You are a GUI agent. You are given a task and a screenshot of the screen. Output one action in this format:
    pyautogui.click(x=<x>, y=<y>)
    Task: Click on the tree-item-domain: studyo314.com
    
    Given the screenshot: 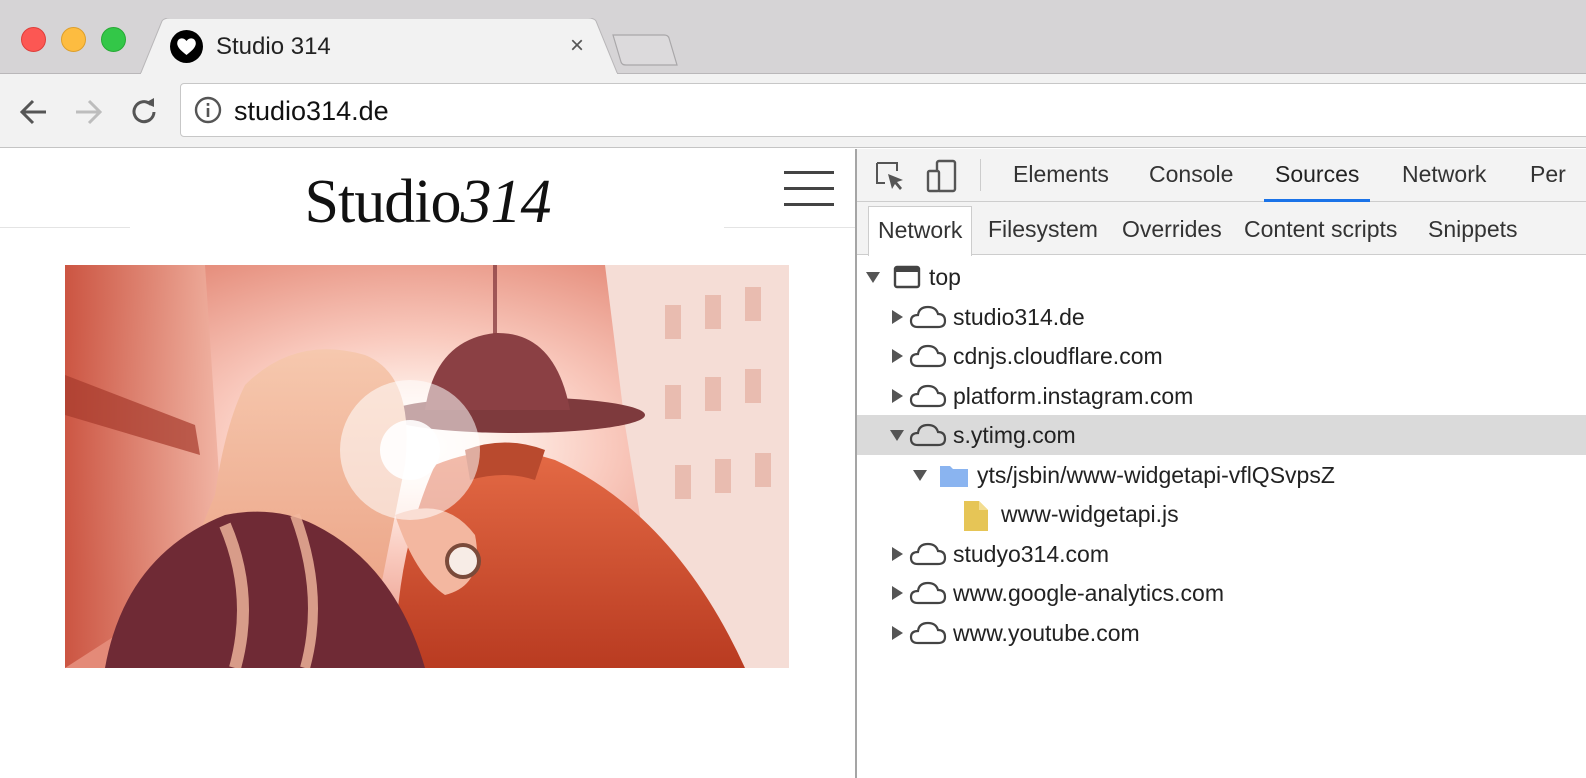 What is the action you would take?
    pyautogui.click(x=1221, y=554)
    